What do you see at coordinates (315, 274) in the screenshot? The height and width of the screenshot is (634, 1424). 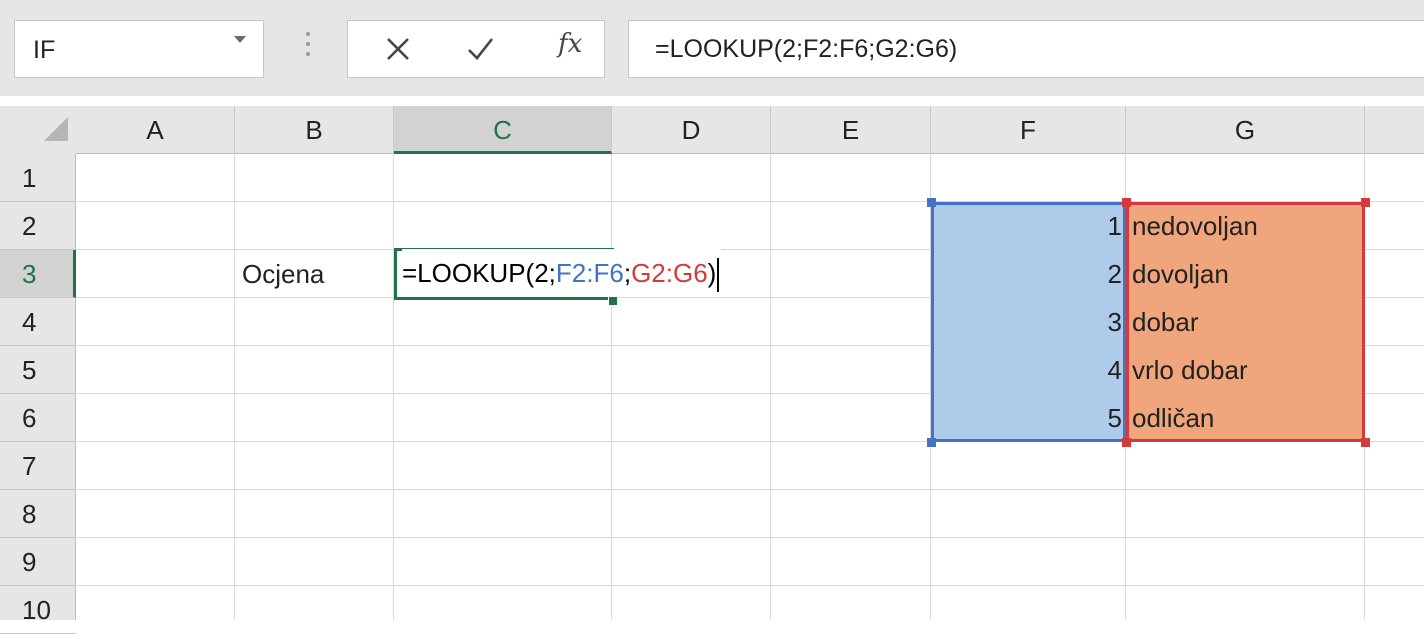 I see `cell-b3: Ocjena` at bounding box center [315, 274].